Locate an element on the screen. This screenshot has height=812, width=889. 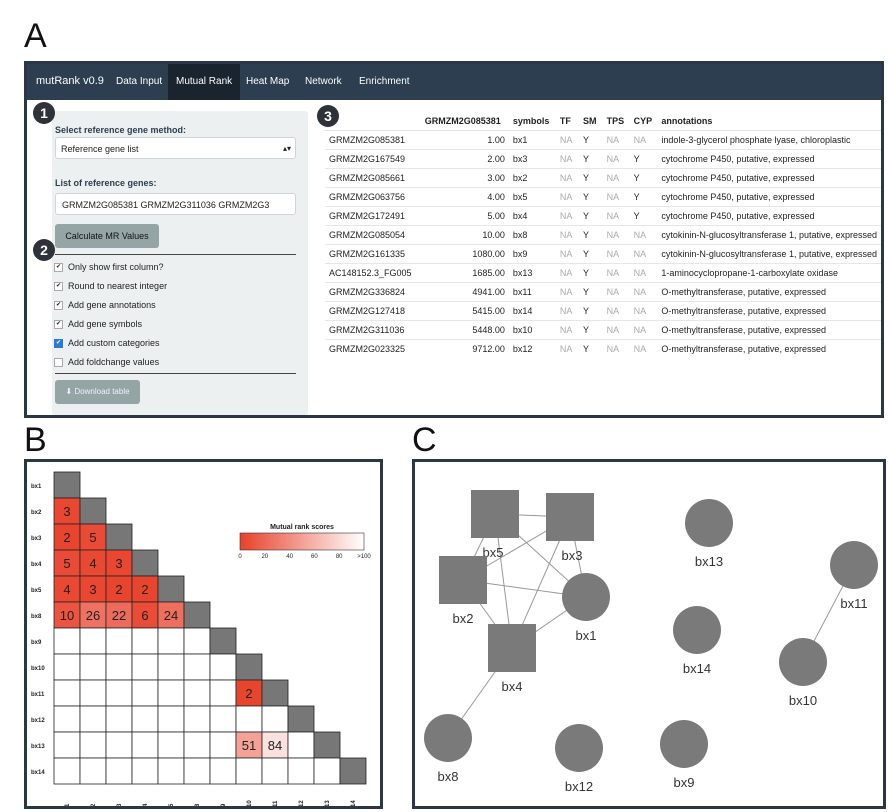
tab-network: Network is located at coordinates (323, 82).